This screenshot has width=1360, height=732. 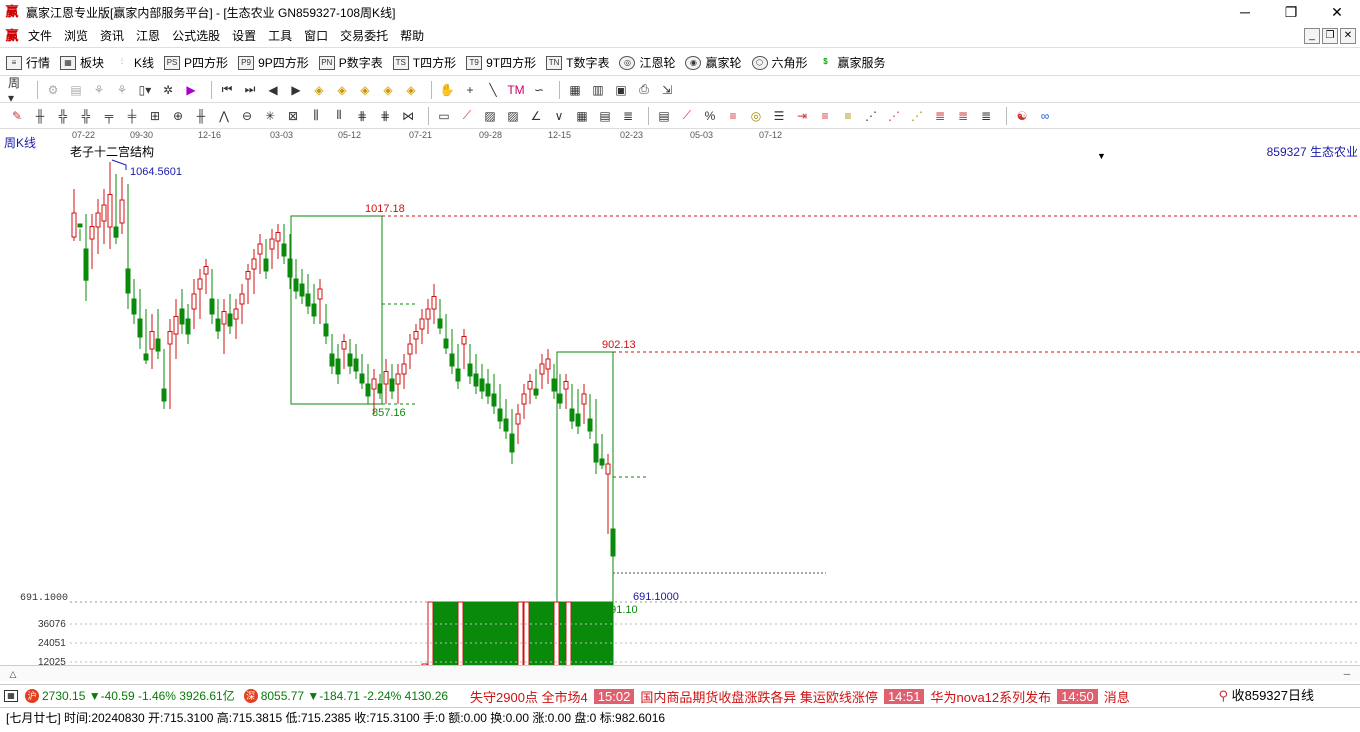 What do you see at coordinates (227, 90) in the screenshot?
I see `first-icon: ⏮` at bounding box center [227, 90].